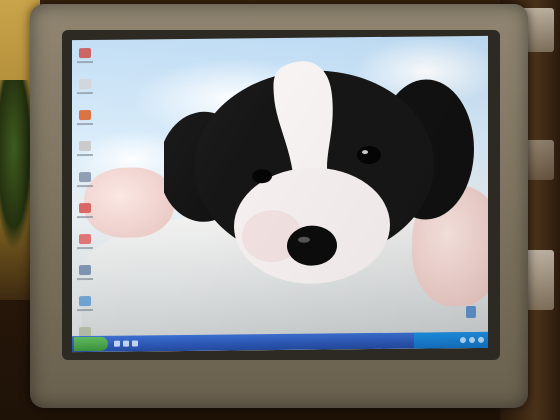 The image size is (560, 420). What do you see at coordinates (472, 340) in the screenshot?
I see `volume-icon` at bounding box center [472, 340].